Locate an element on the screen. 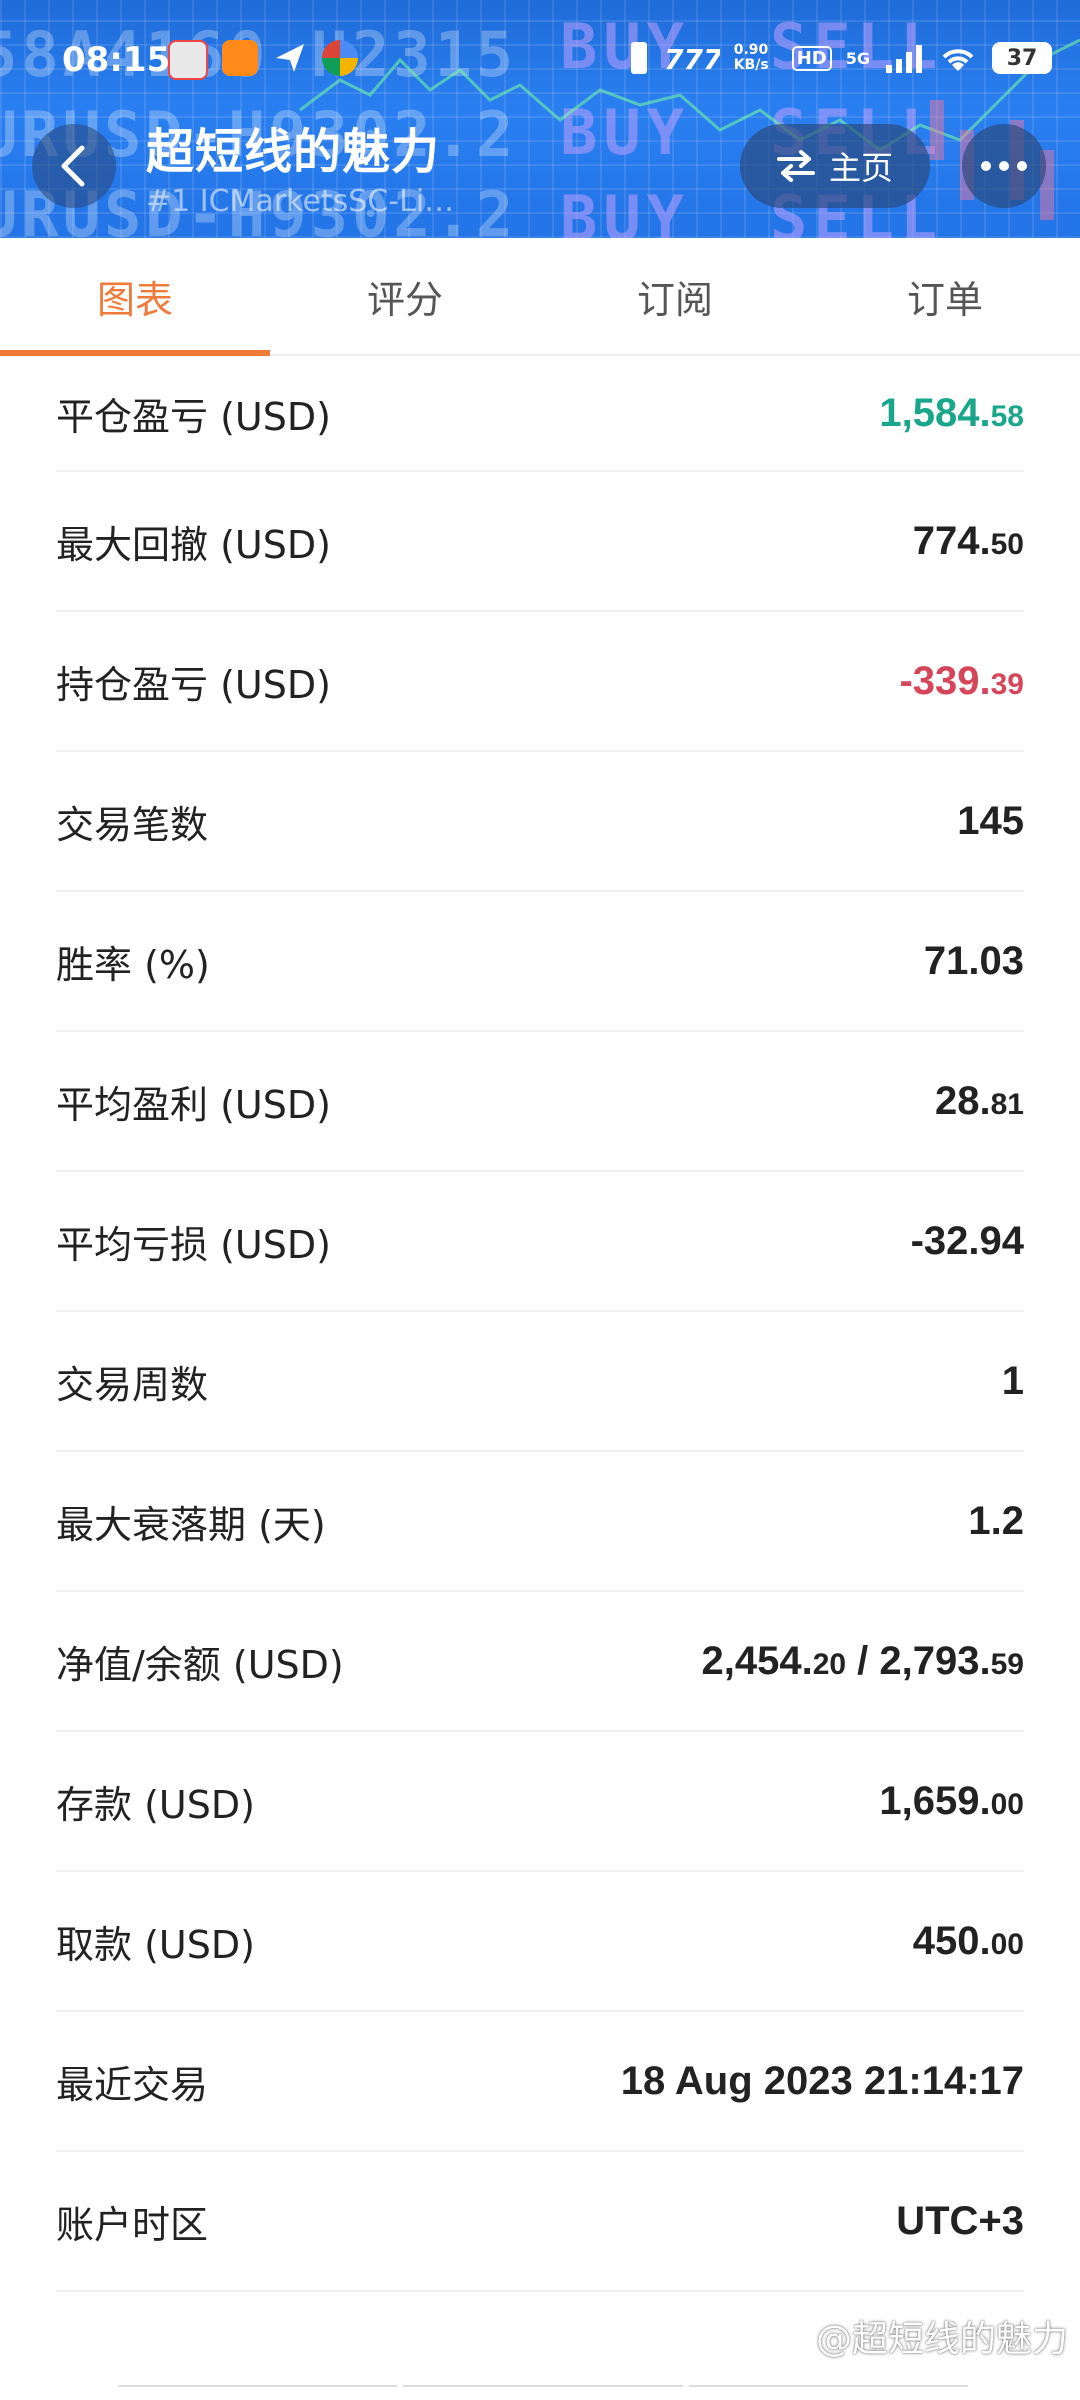  stat-value-main: -32.94 is located at coordinates (967, 1240).